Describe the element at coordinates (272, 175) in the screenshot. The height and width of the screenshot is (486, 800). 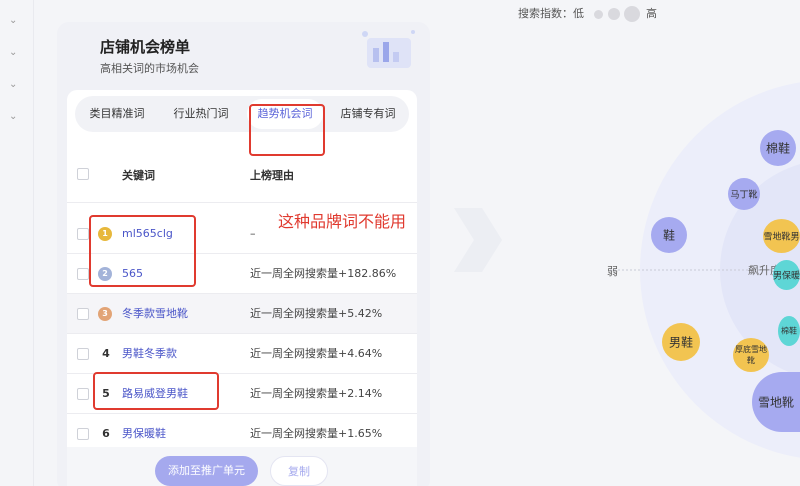
I see `column-header-reason: 上榜理由` at that location.